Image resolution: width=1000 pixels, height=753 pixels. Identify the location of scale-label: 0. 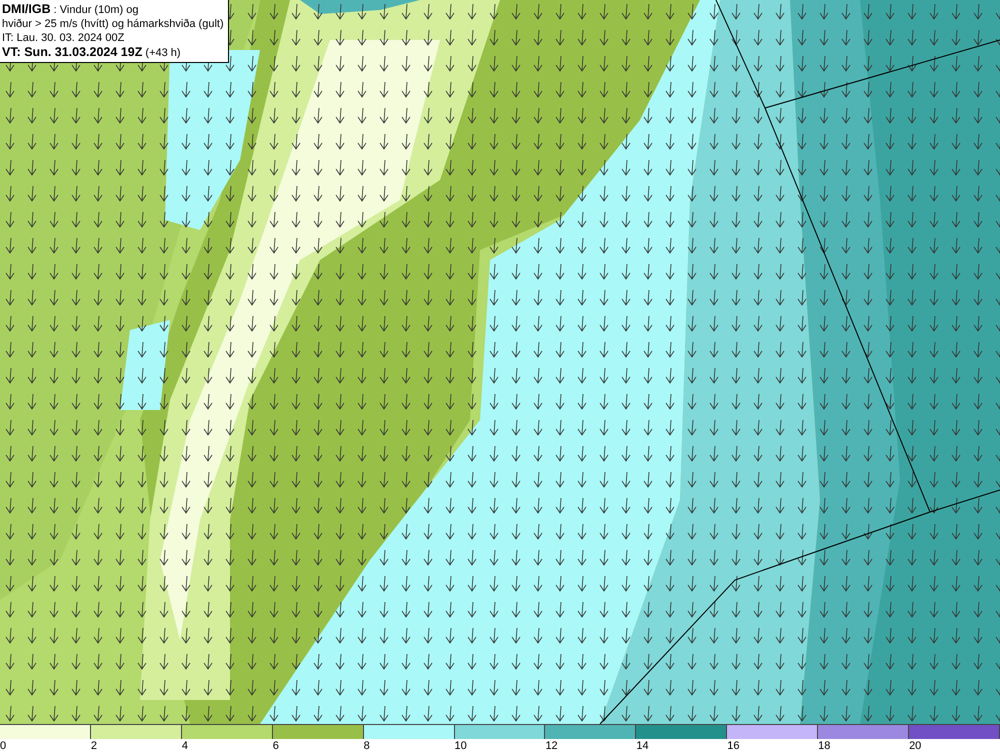
(3, 746).